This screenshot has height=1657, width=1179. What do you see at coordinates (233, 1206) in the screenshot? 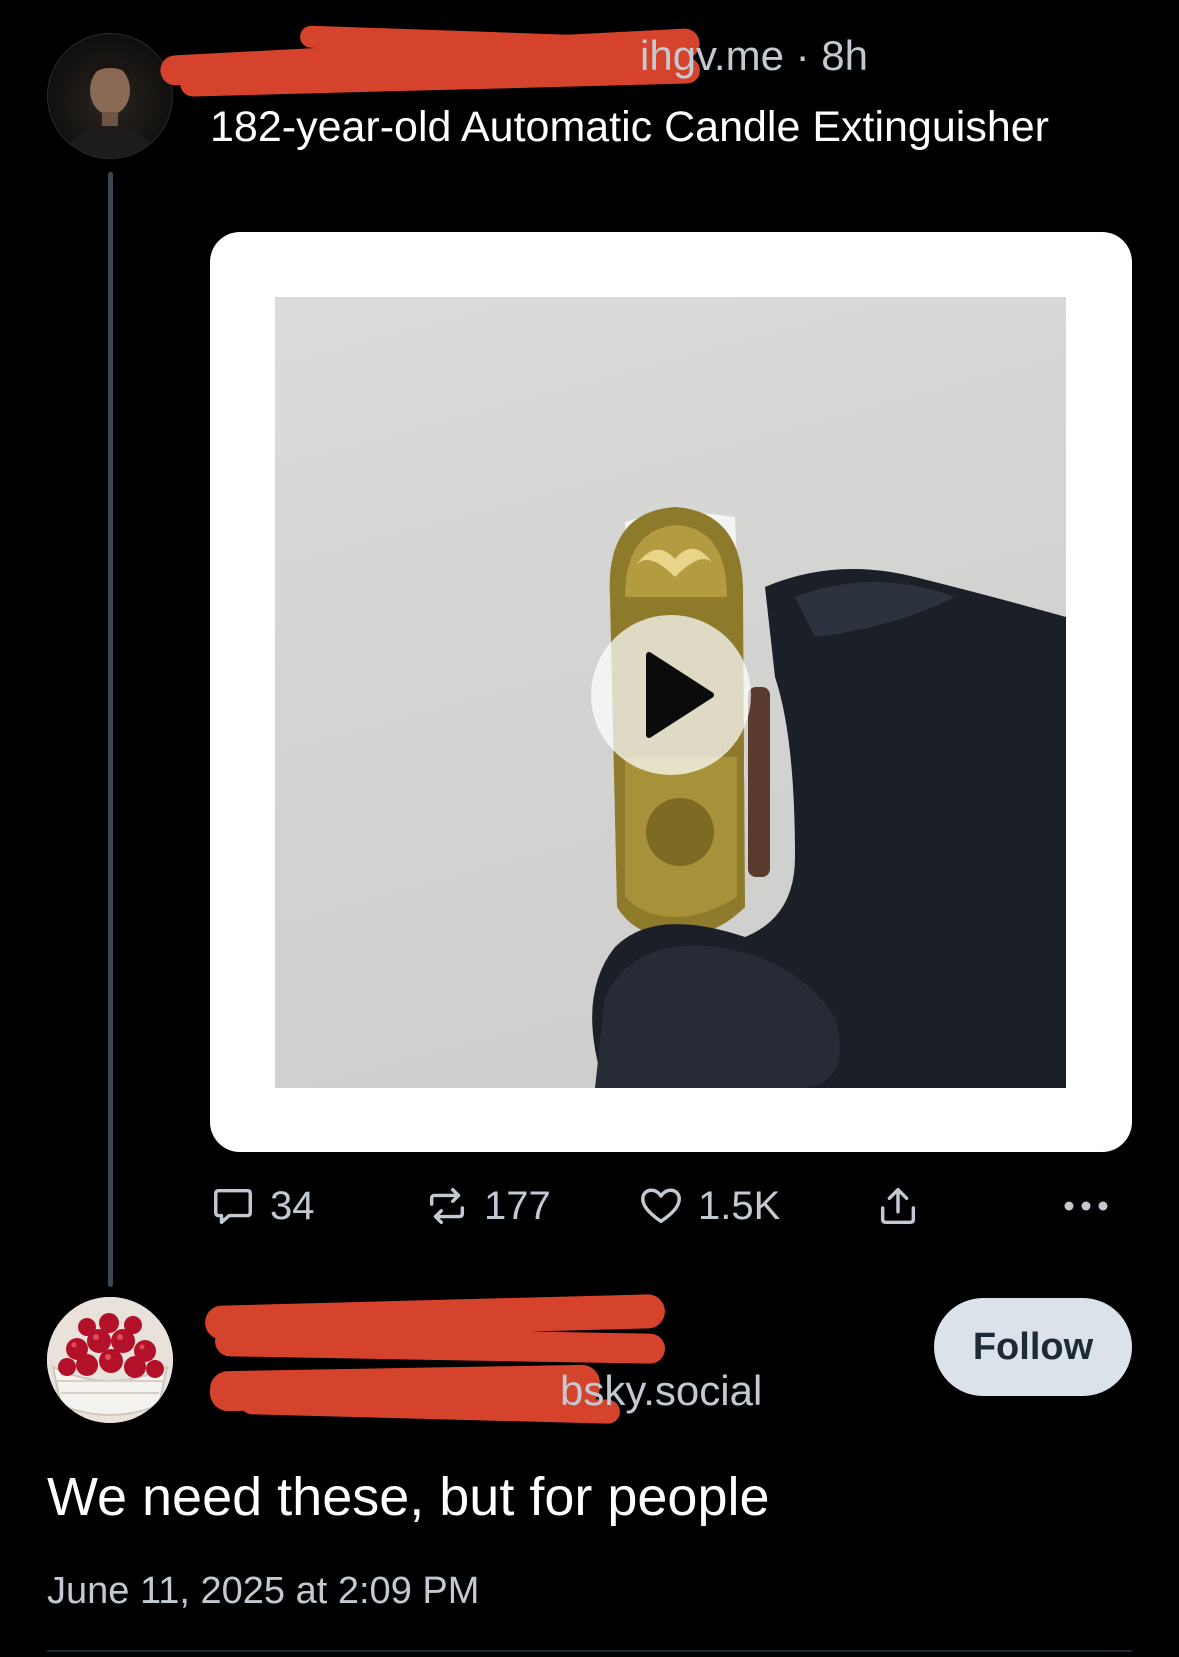
I see `speech-bubble-icon` at bounding box center [233, 1206].